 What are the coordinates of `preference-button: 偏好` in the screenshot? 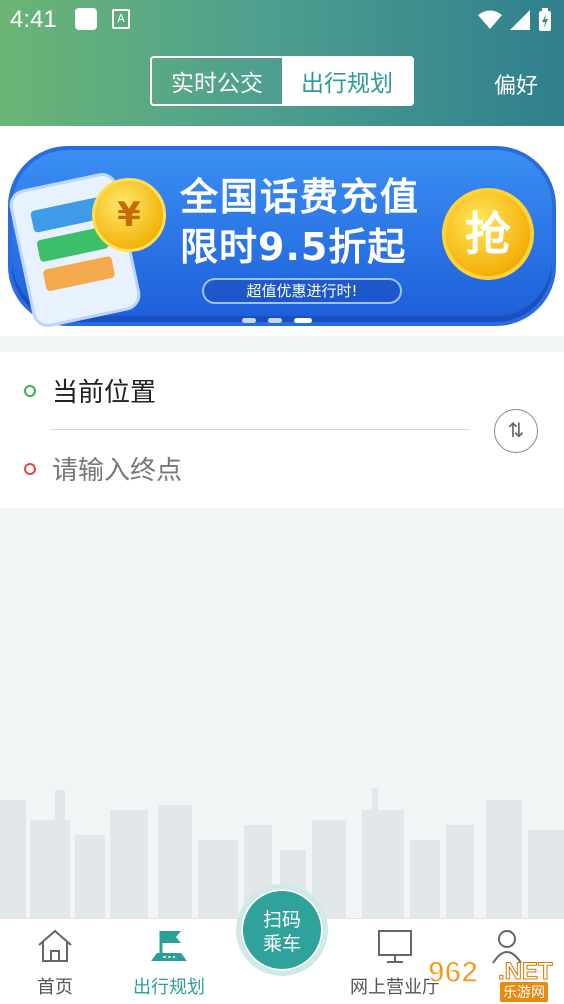 It's located at (516, 84).